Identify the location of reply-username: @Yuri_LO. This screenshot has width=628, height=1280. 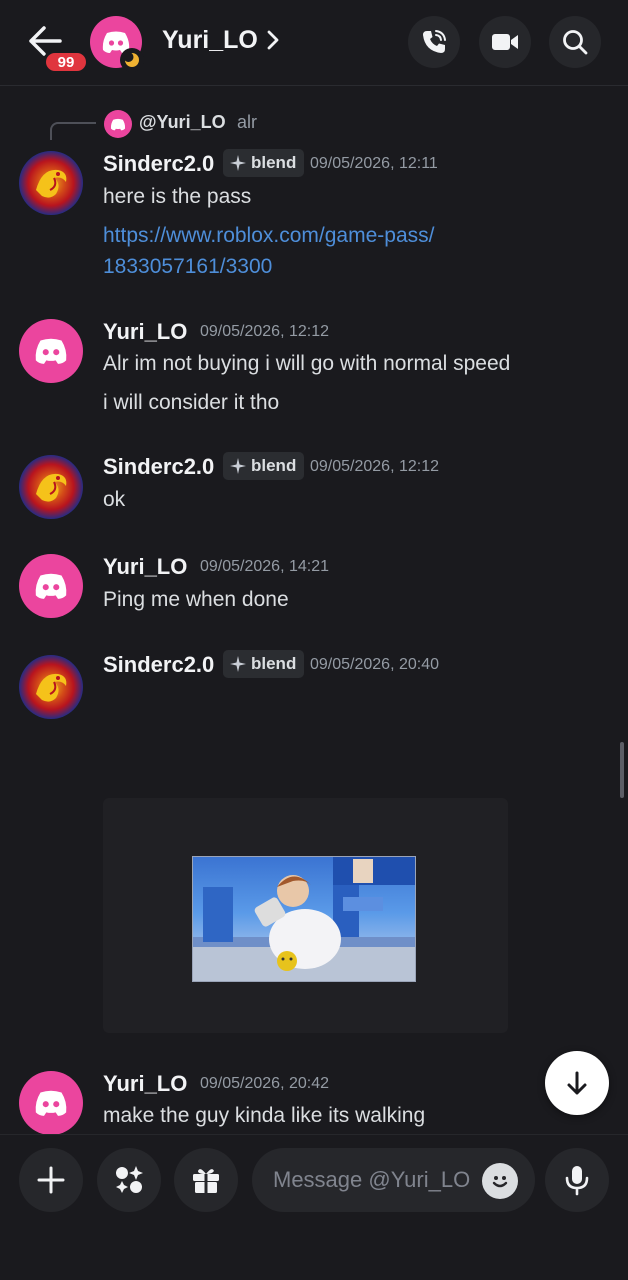
(182, 122).